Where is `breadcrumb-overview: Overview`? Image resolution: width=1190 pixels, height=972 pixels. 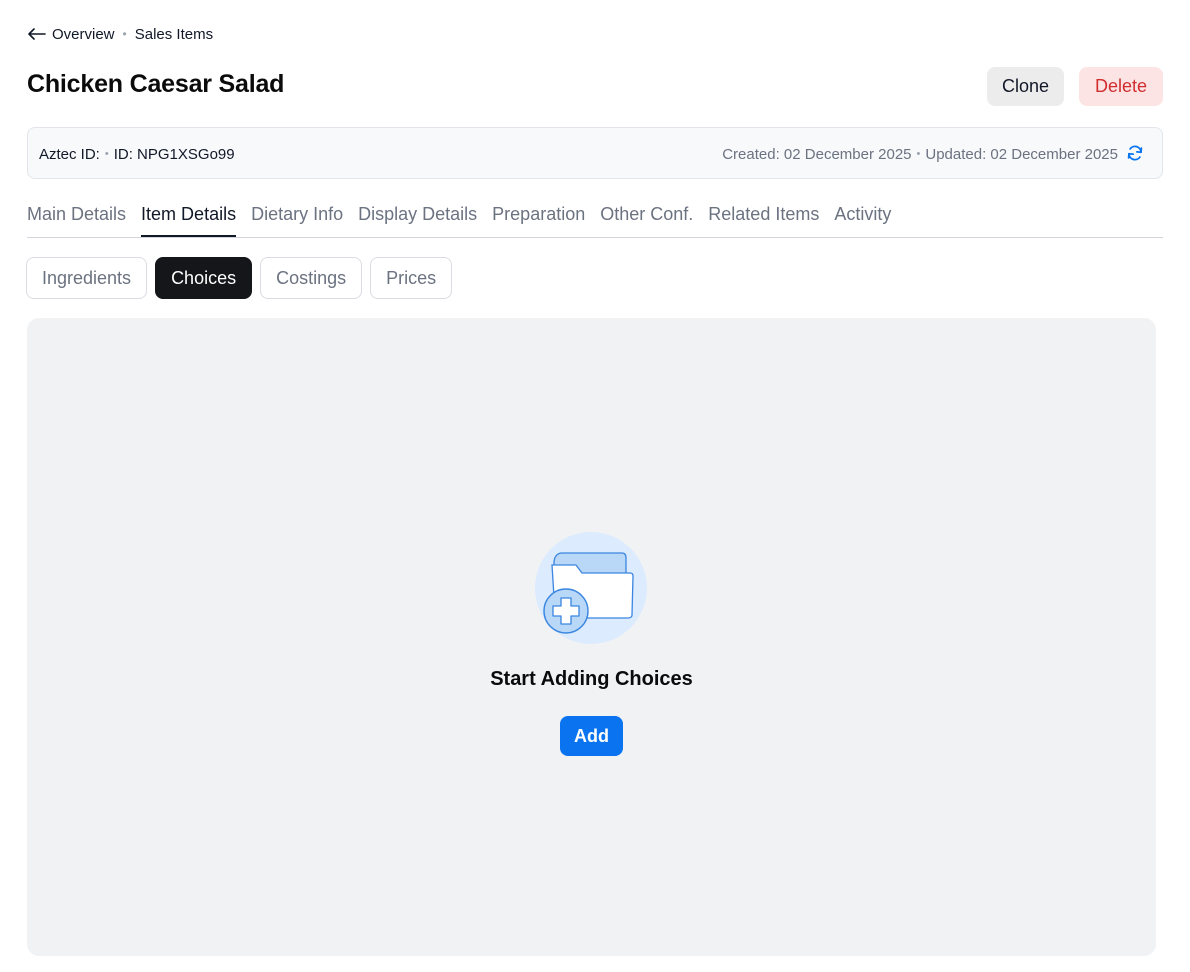 breadcrumb-overview: Overview is located at coordinates (83, 34).